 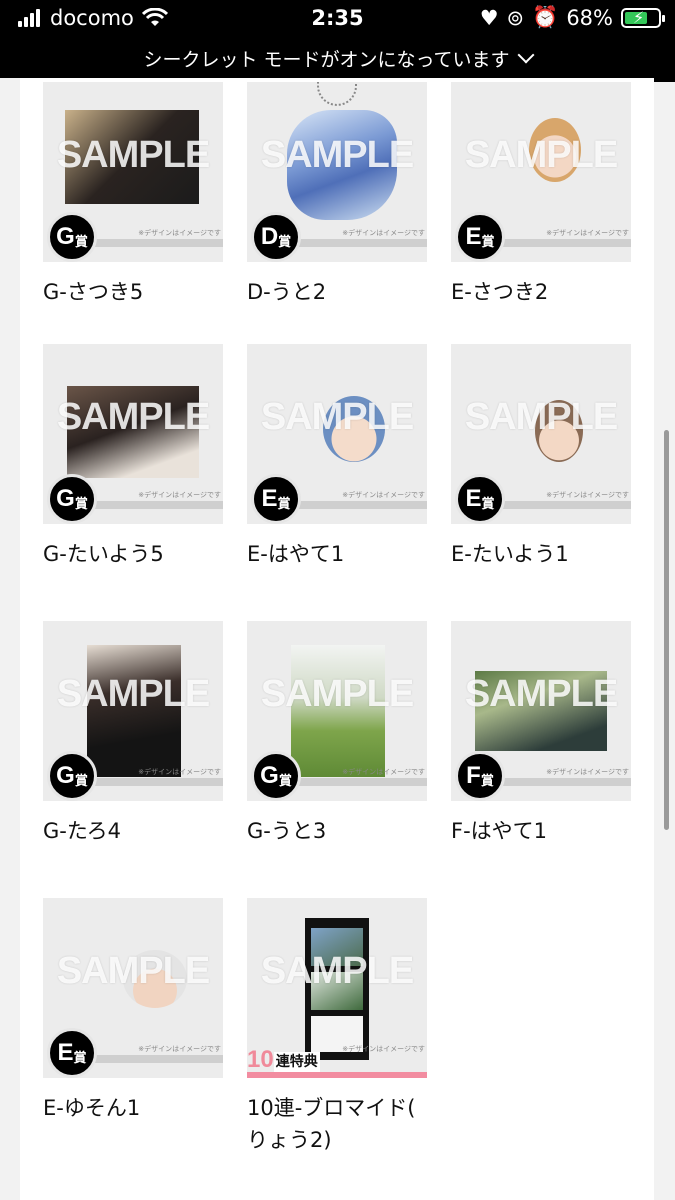 What do you see at coordinates (337, 1124) in the screenshot?
I see `item-label: 10連-ブロマイド( りょう2)` at bounding box center [337, 1124].